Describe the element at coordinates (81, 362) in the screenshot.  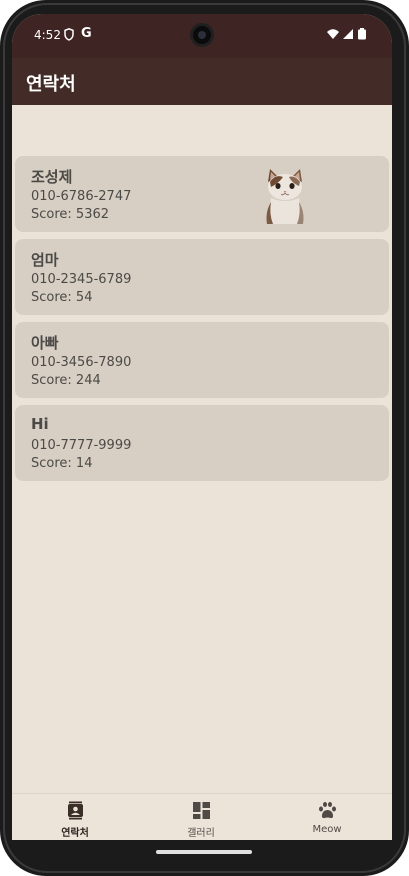
I see `contact-phone: 010-3456-7890` at that location.